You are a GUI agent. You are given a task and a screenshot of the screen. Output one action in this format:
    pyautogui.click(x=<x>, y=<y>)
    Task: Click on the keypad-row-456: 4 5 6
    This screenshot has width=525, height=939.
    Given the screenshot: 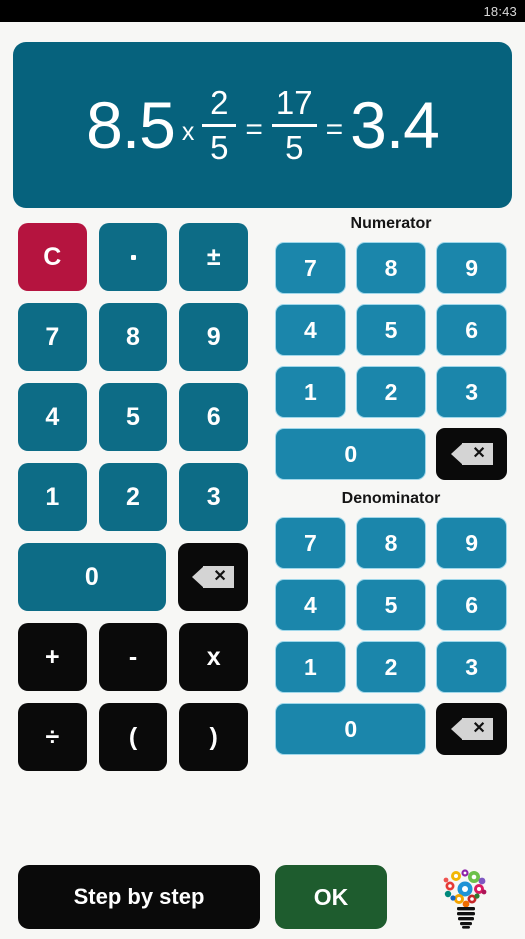 What is the action you would take?
    pyautogui.click(x=133, y=417)
    